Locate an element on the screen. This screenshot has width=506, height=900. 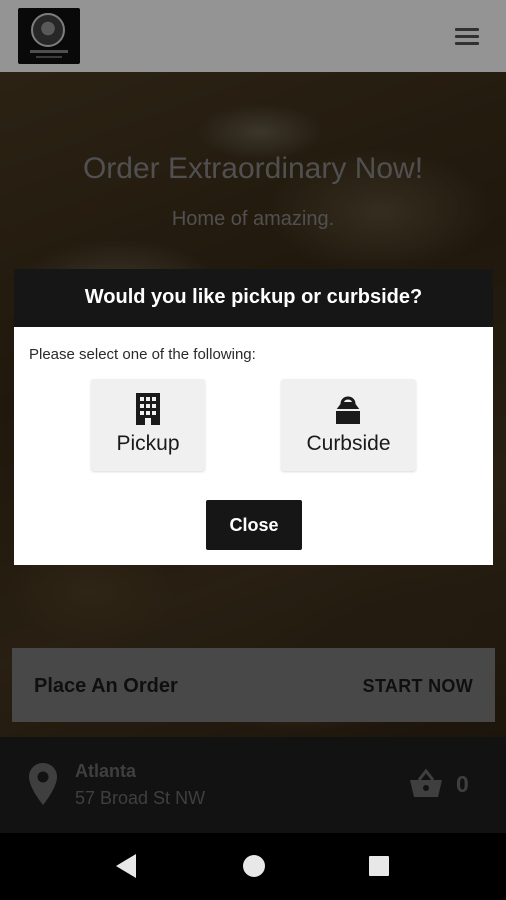
home-circle-icon is located at coordinates (254, 866).